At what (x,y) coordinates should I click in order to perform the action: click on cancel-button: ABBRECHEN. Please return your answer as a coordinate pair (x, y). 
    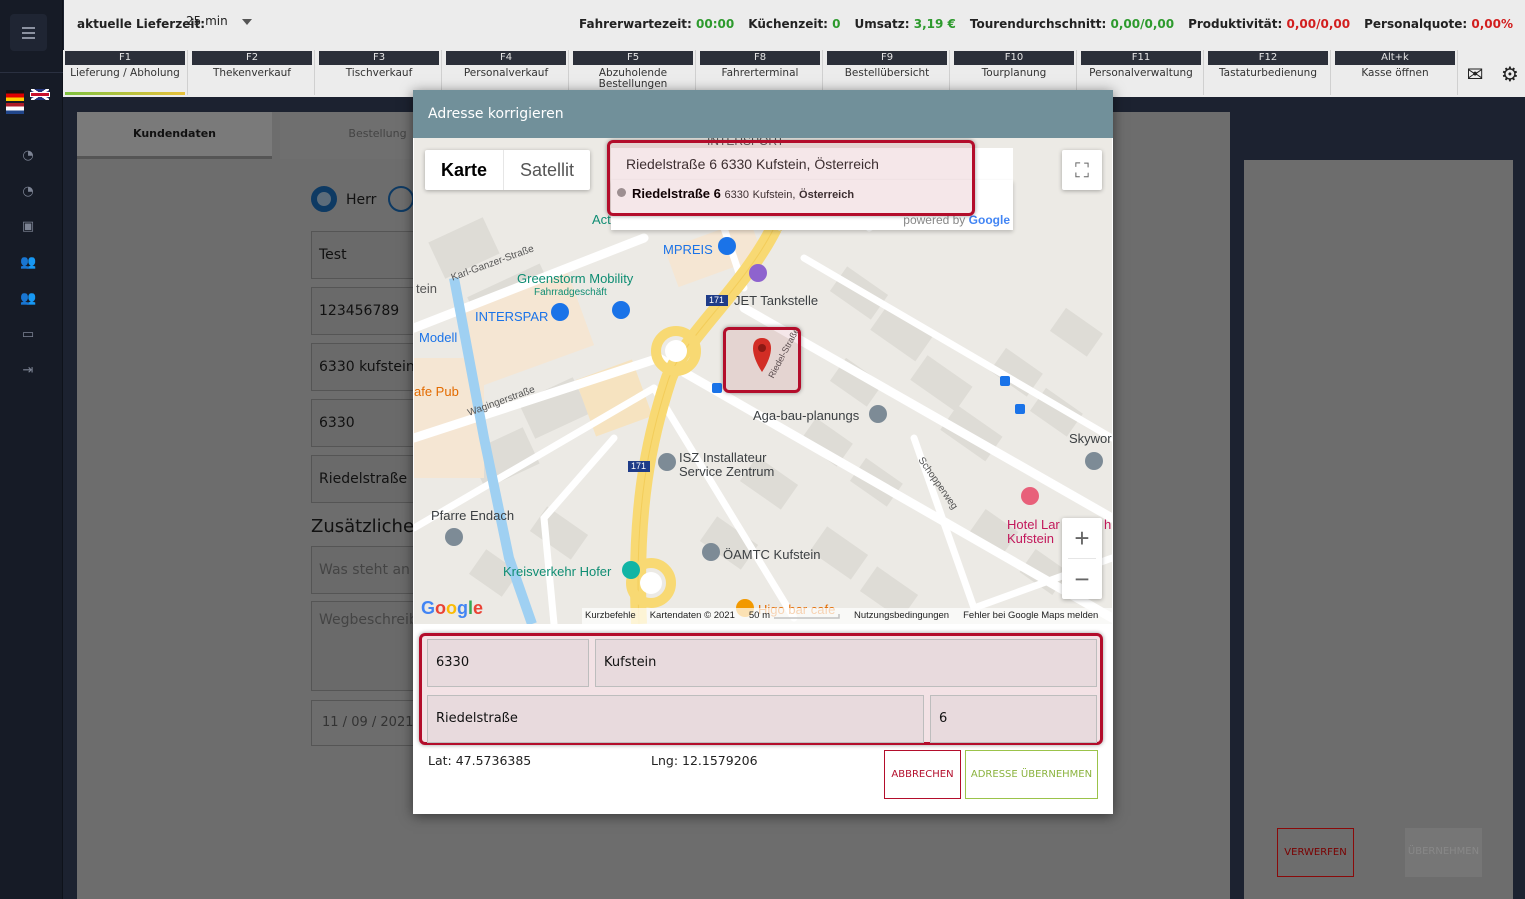
    Looking at the image, I should click on (922, 774).